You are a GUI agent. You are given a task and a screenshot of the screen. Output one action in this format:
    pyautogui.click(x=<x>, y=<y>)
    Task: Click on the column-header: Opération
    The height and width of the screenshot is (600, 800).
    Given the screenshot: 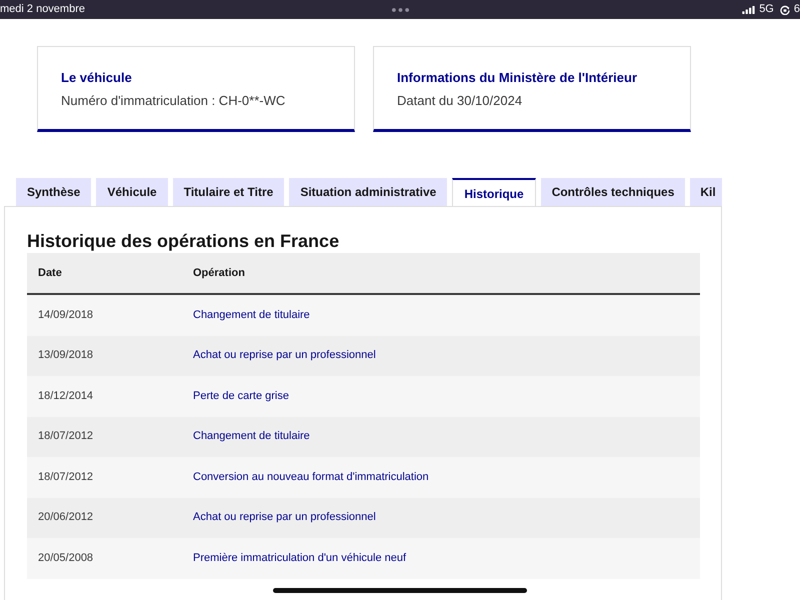 What is the action you would take?
    pyautogui.click(x=219, y=273)
    